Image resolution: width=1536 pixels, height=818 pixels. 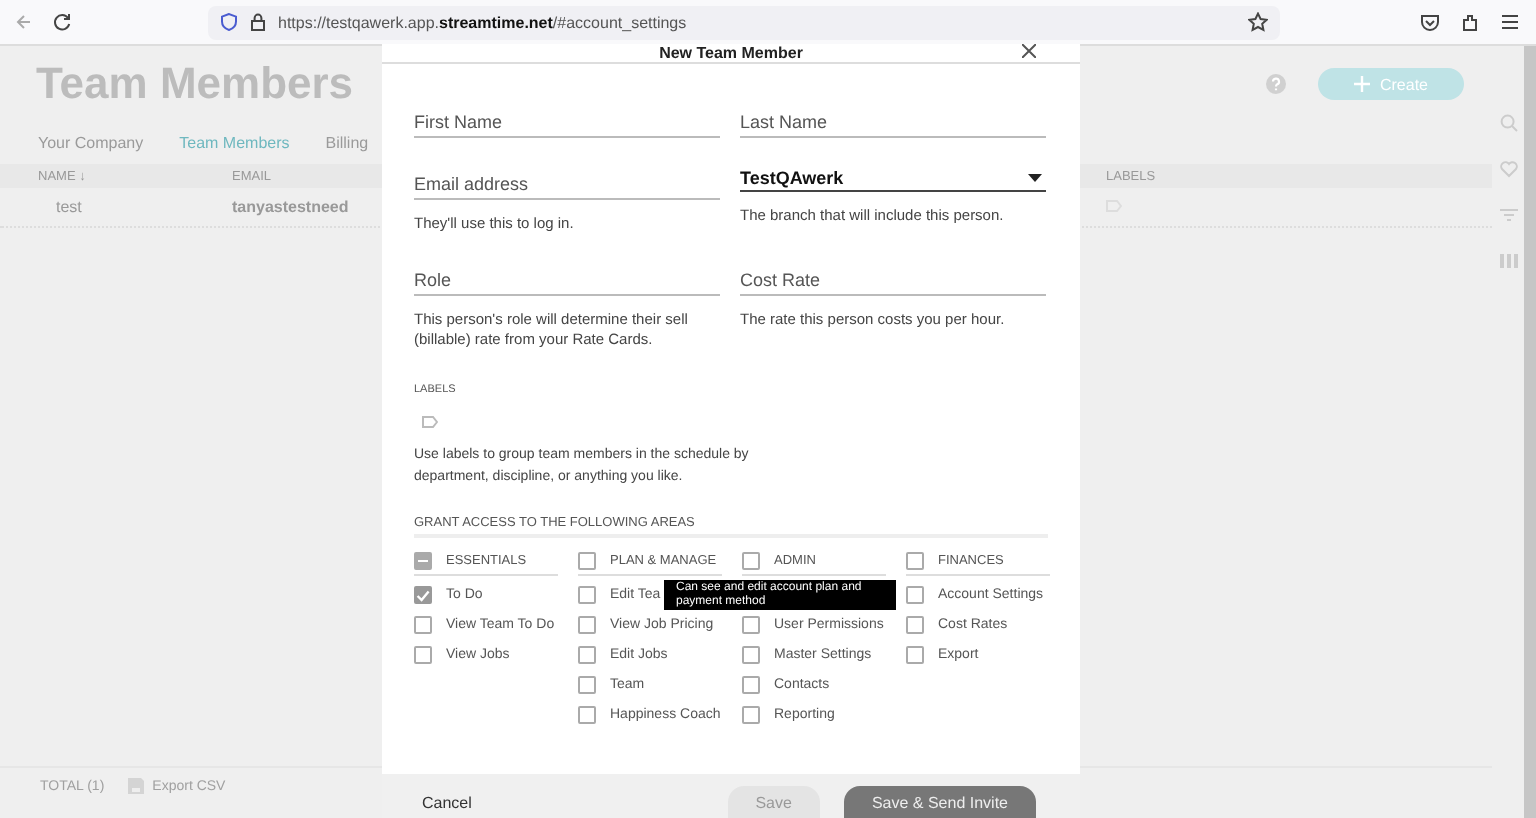 I want to click on search-icon, so click(x=1508, y=123).